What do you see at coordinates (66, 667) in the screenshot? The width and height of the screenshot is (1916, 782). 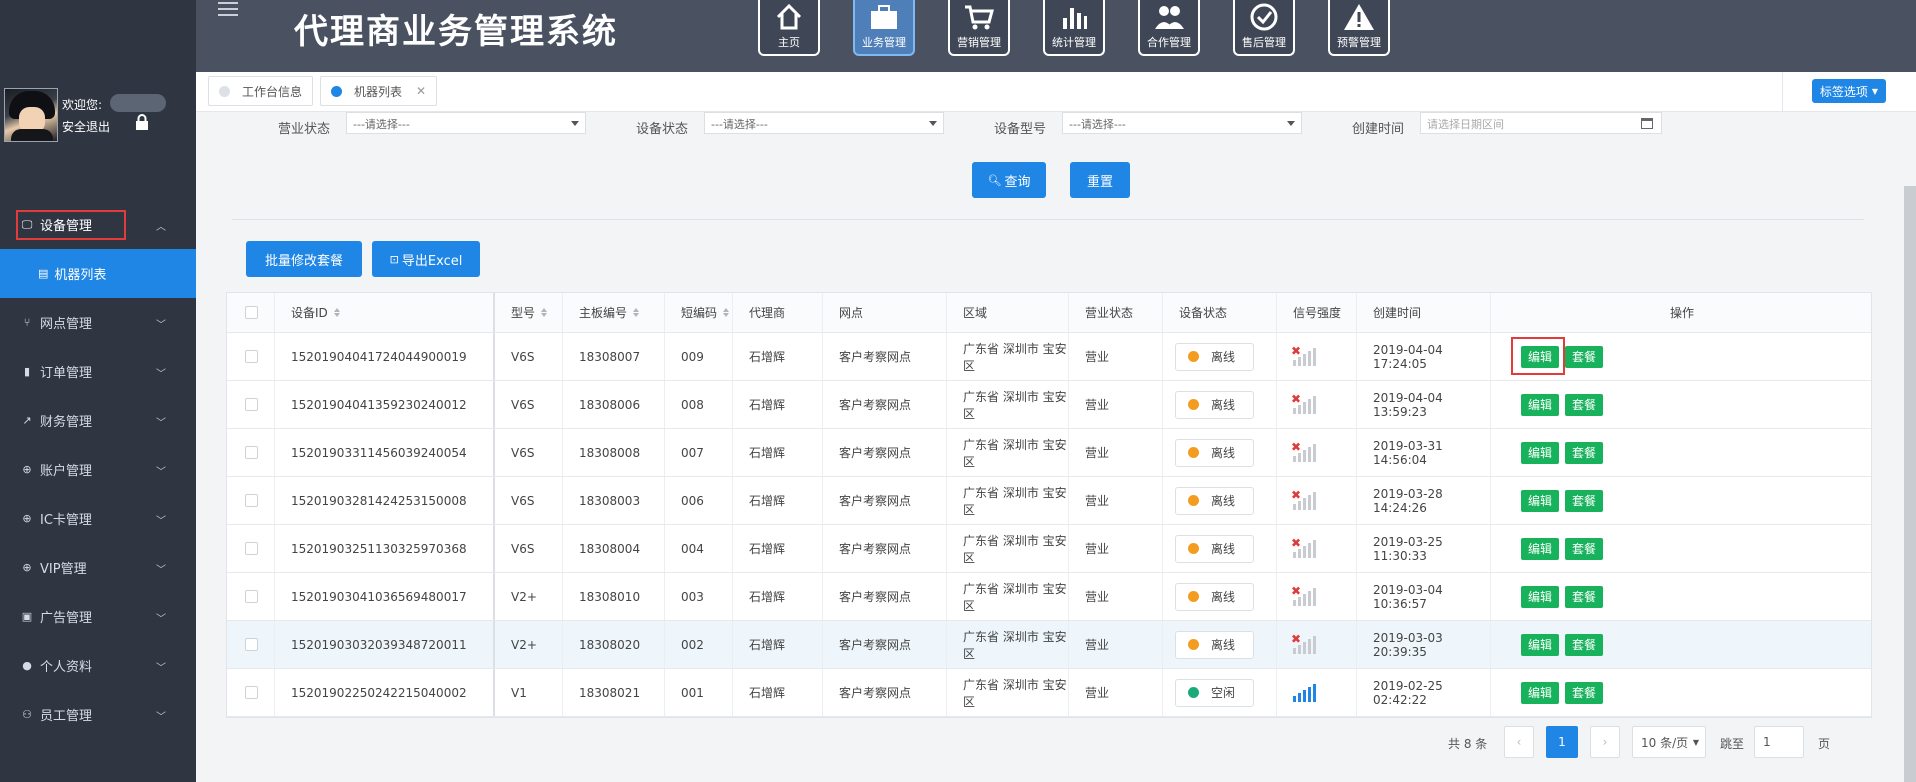 I see `sidebar-item-label: 个人资料` at bounding box center [66, 667].